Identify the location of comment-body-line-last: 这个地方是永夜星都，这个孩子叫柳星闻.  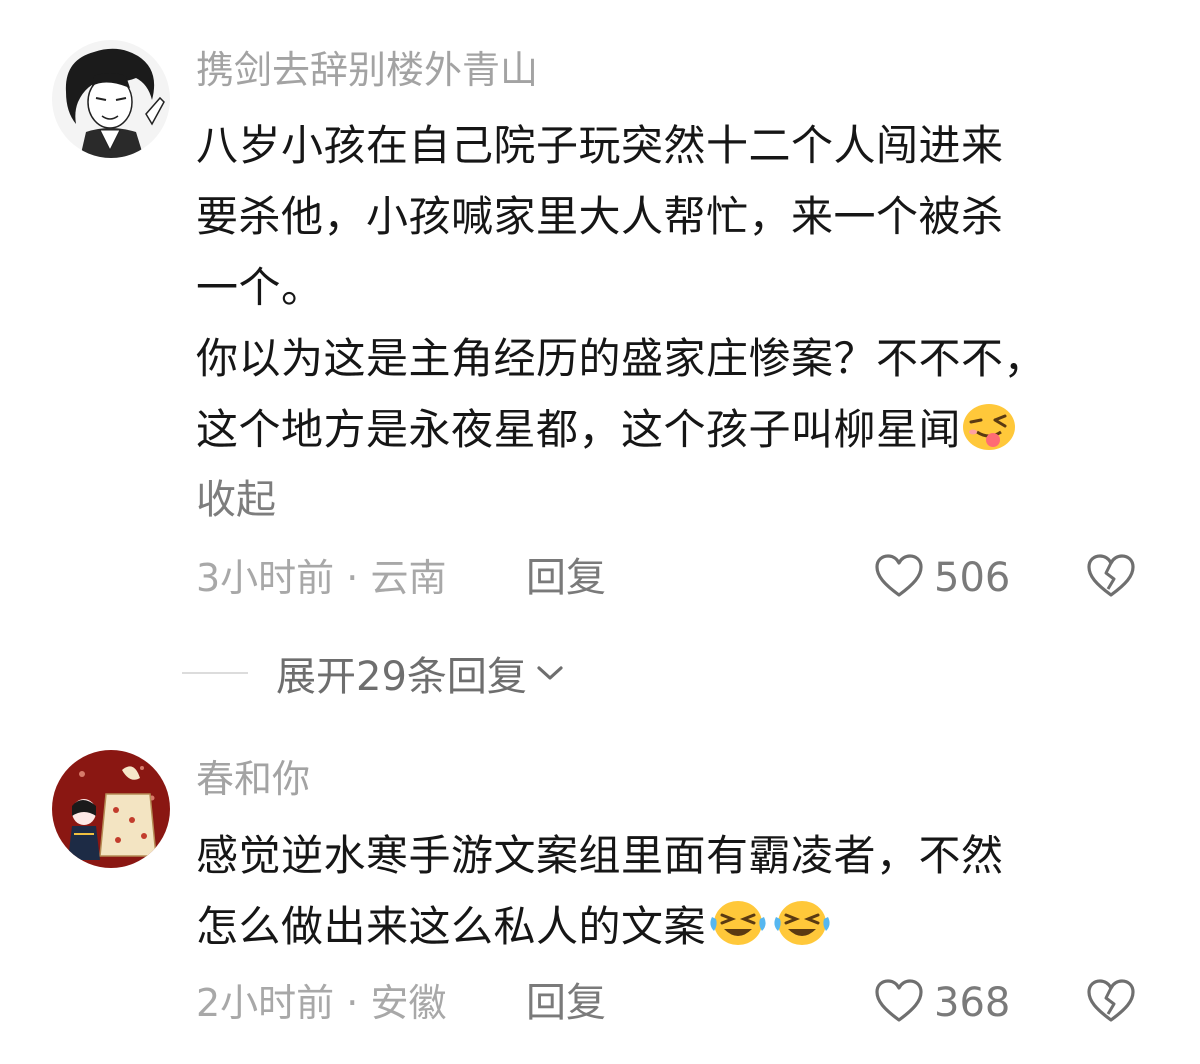
(681, 433).